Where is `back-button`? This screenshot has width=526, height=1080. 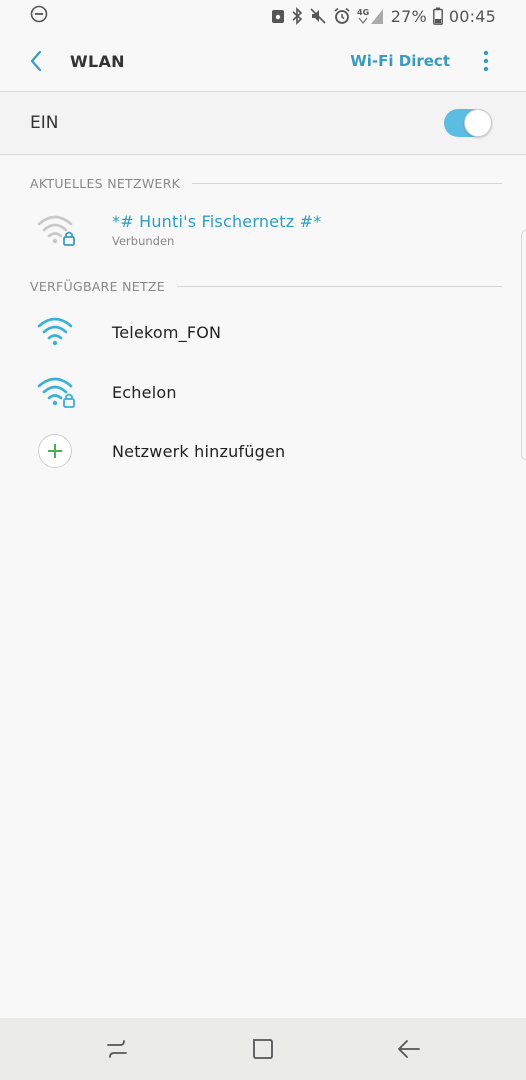
back-button is located at coordinates (36, 61).